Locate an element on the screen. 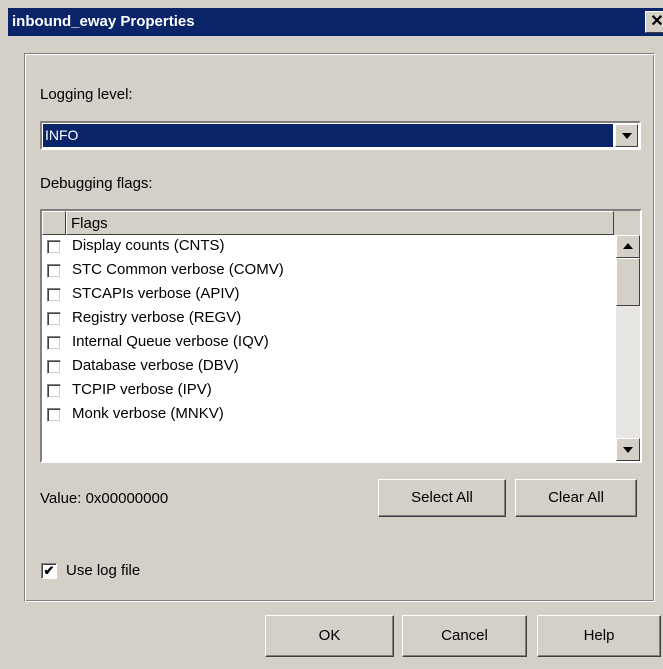  ok-button: OK is located at coordinates (329, 636).